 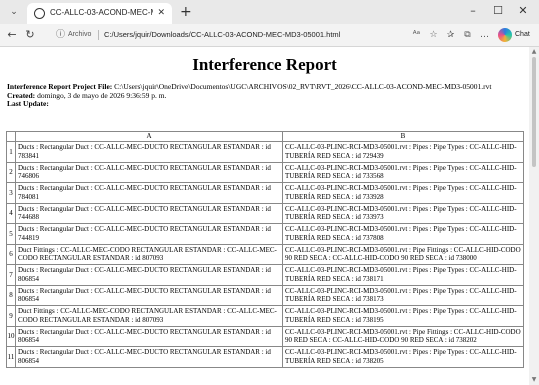 What do you see at coordinates (80, 34) in the screenshot?
I see `address-scheme-label: Archivo` at bounding box center [80, 34].